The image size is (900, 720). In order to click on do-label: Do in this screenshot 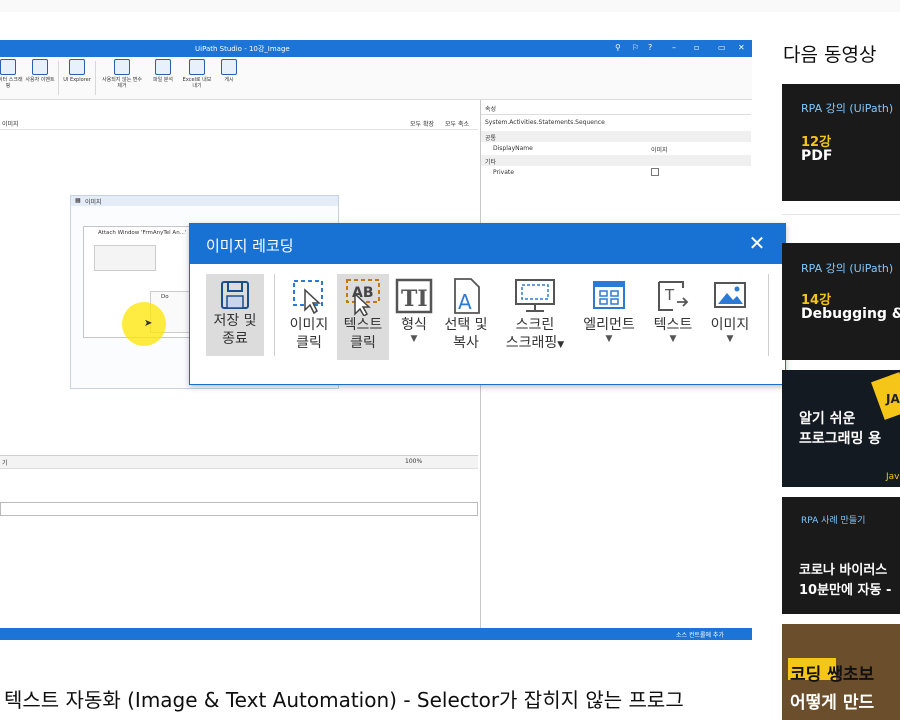, I will do `click(165, 297)`.